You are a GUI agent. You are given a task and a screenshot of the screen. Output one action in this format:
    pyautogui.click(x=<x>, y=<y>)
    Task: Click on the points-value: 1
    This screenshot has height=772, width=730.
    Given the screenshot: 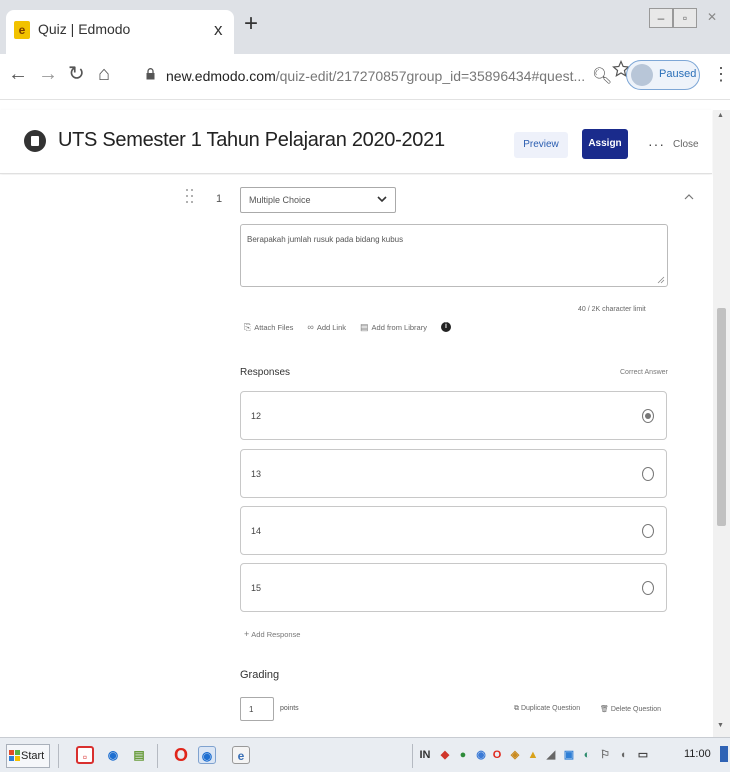 What is the action you would take?
    pyautogui.click(x=251, y=709)
    